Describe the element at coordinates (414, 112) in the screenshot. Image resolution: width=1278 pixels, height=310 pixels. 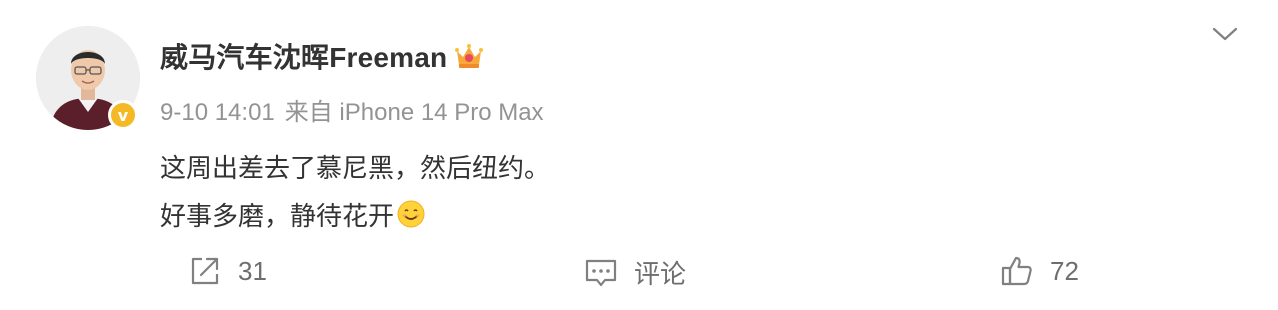
I see `post-source: 来自 iPhone 14 Pro Max` at that location.